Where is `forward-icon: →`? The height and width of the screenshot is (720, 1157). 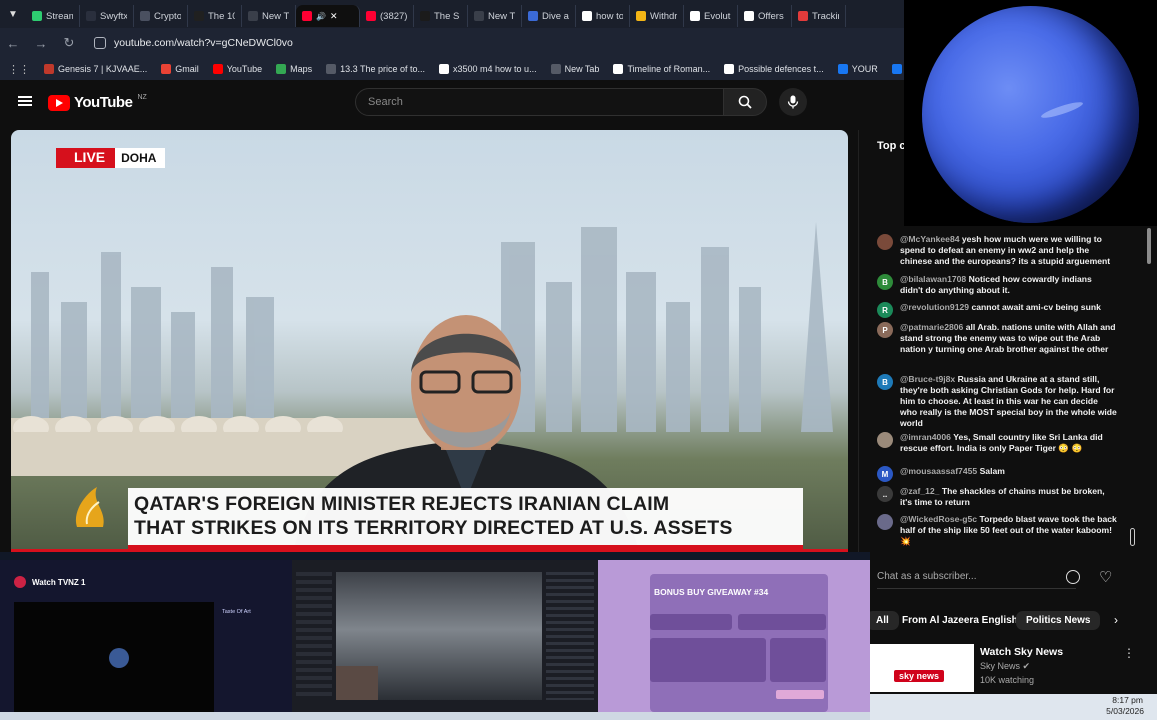
forward-icon: → is located at coordinates (41, 43).